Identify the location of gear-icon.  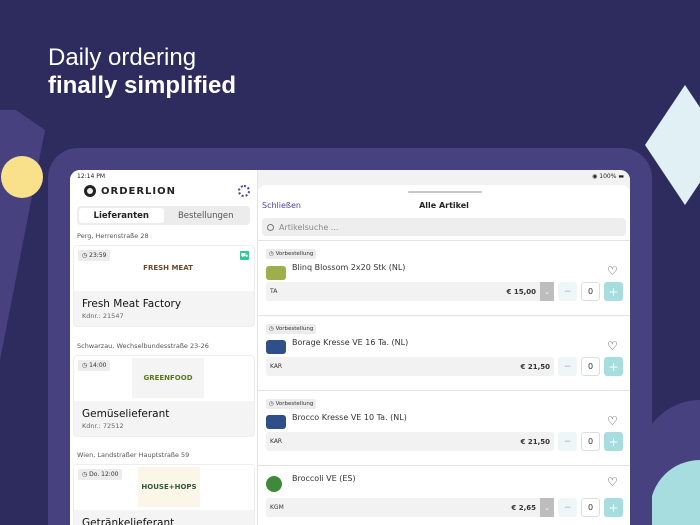
(244, 191).